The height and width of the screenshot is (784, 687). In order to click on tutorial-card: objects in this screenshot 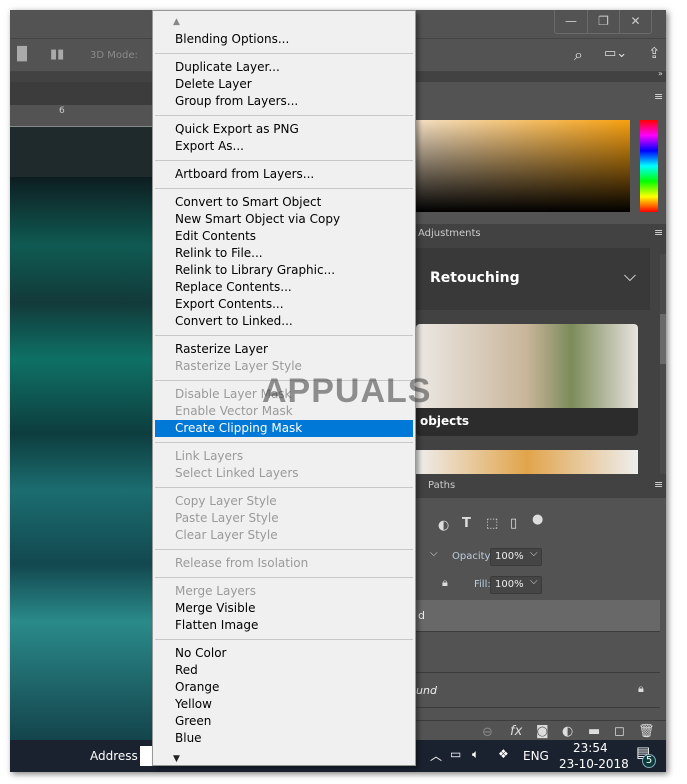, I will do `click(527, 380)`.